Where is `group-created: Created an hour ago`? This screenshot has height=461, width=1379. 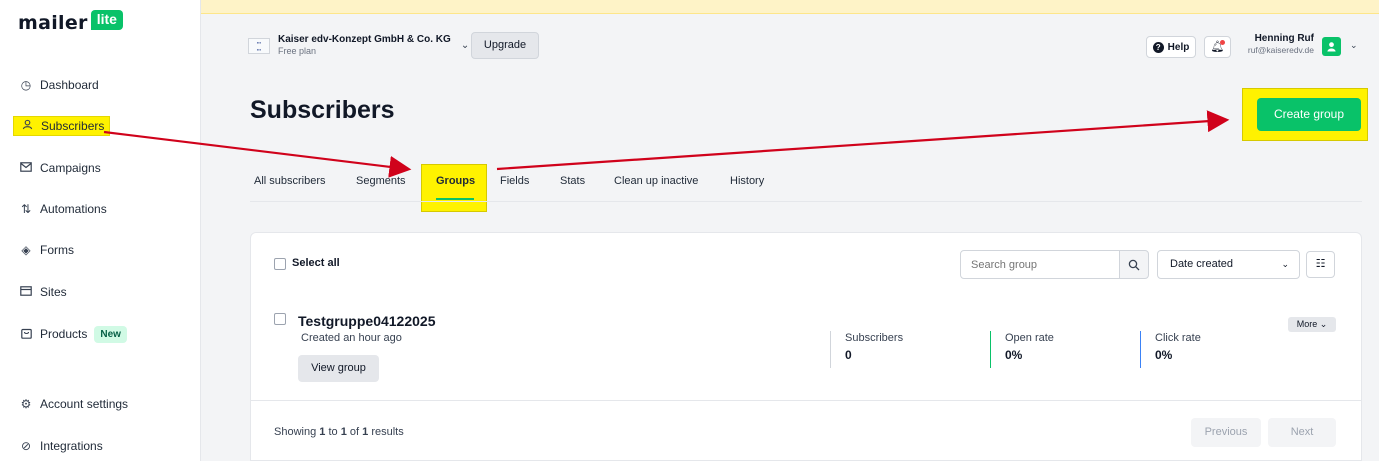
group-created: Created an hour ago is located at coordinates (351, 338).